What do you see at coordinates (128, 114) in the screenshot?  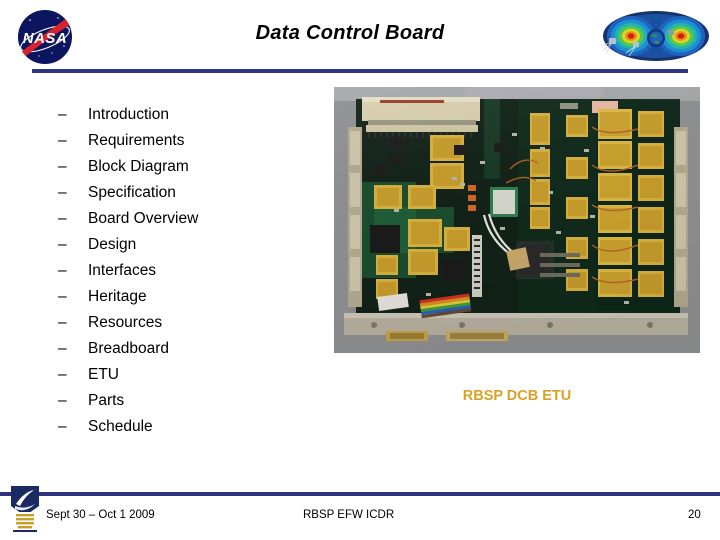 I see `list-item-label: Introduction` at bounding box center [128, 114].